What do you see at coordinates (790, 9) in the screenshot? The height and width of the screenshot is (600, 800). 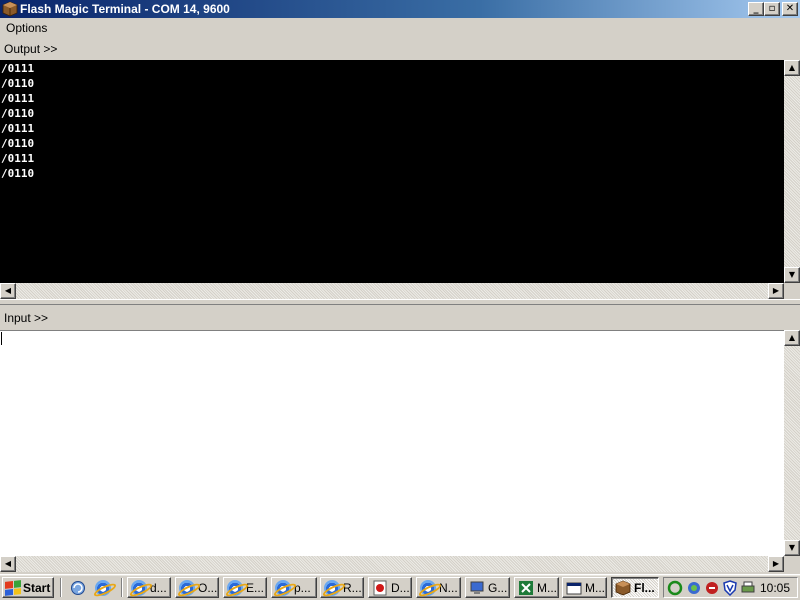 I see `close-button: ✕` at bounding box center [790, 9].